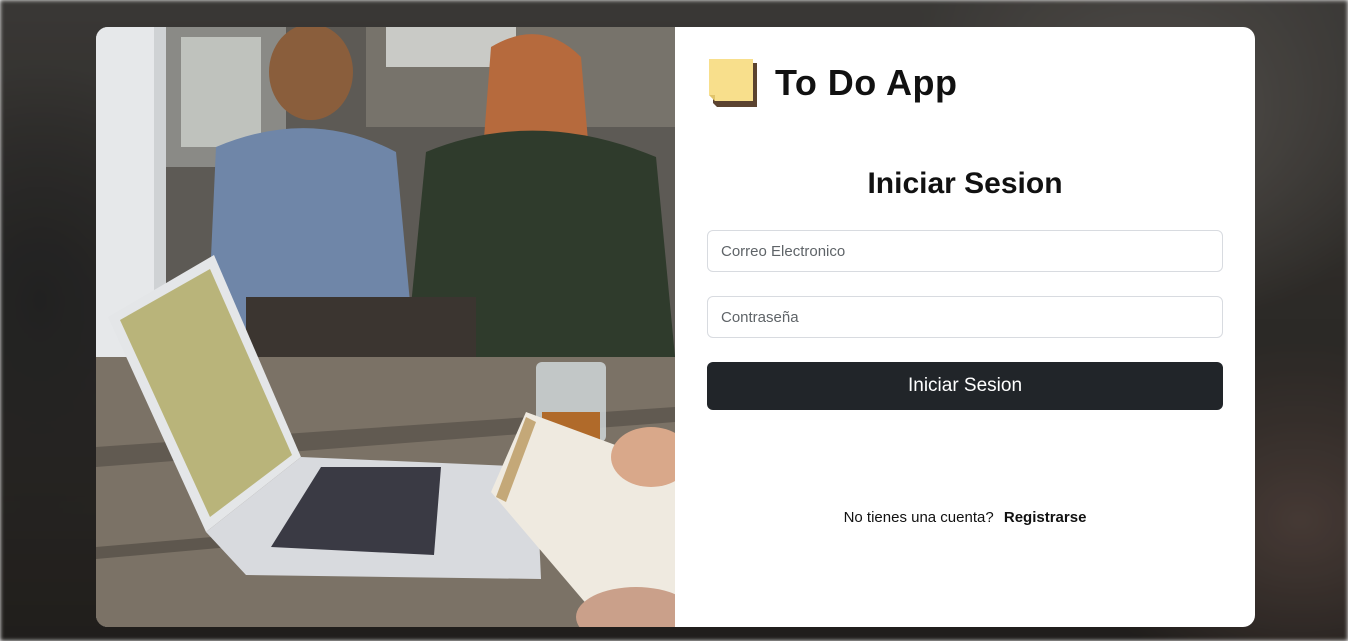  Describe the element at coordinates (918, 517) in the screenshot. I see `register-prompt-text: No tienes una cuenta?` at that location.